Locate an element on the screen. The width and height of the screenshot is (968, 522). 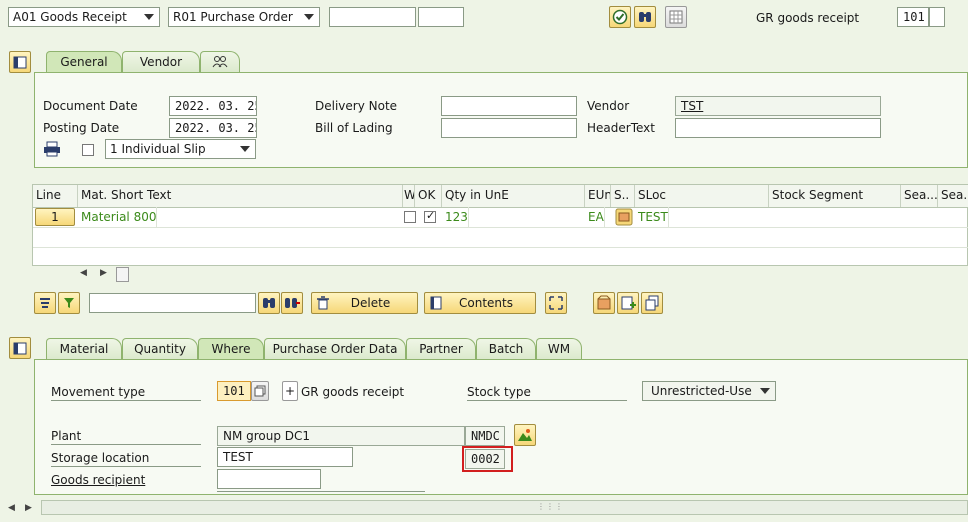
binoculars-icon is located at coordinates (269, 303).